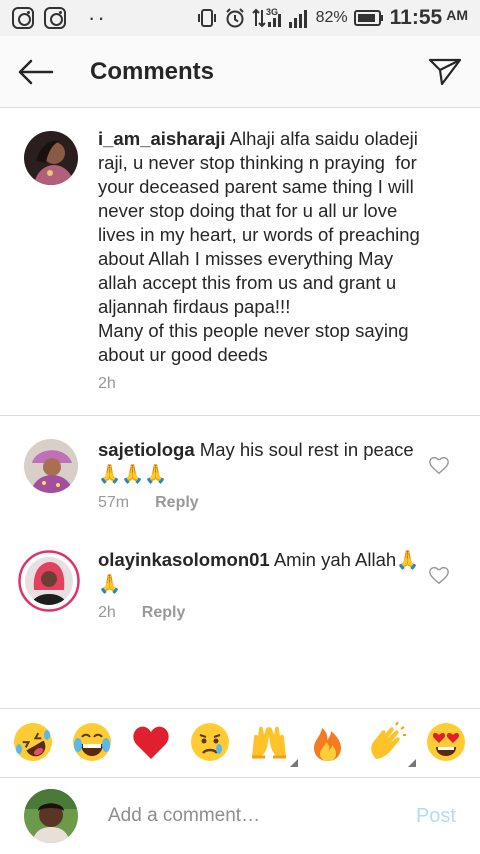 The width and height of the screenshot is (480, 854). What do you see at coordinates (97, 17) in the screenshot?
I see `dots-icon: ··` at bounding box center [97, 17].